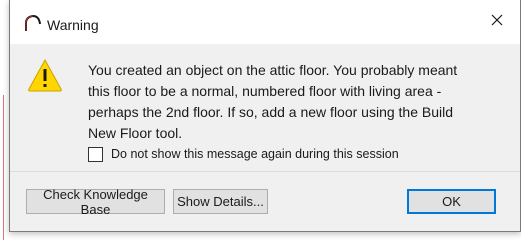 The height and width of the screenshot is (240, 521). I want to click on dialog-title: Warning, so click(73, 25).